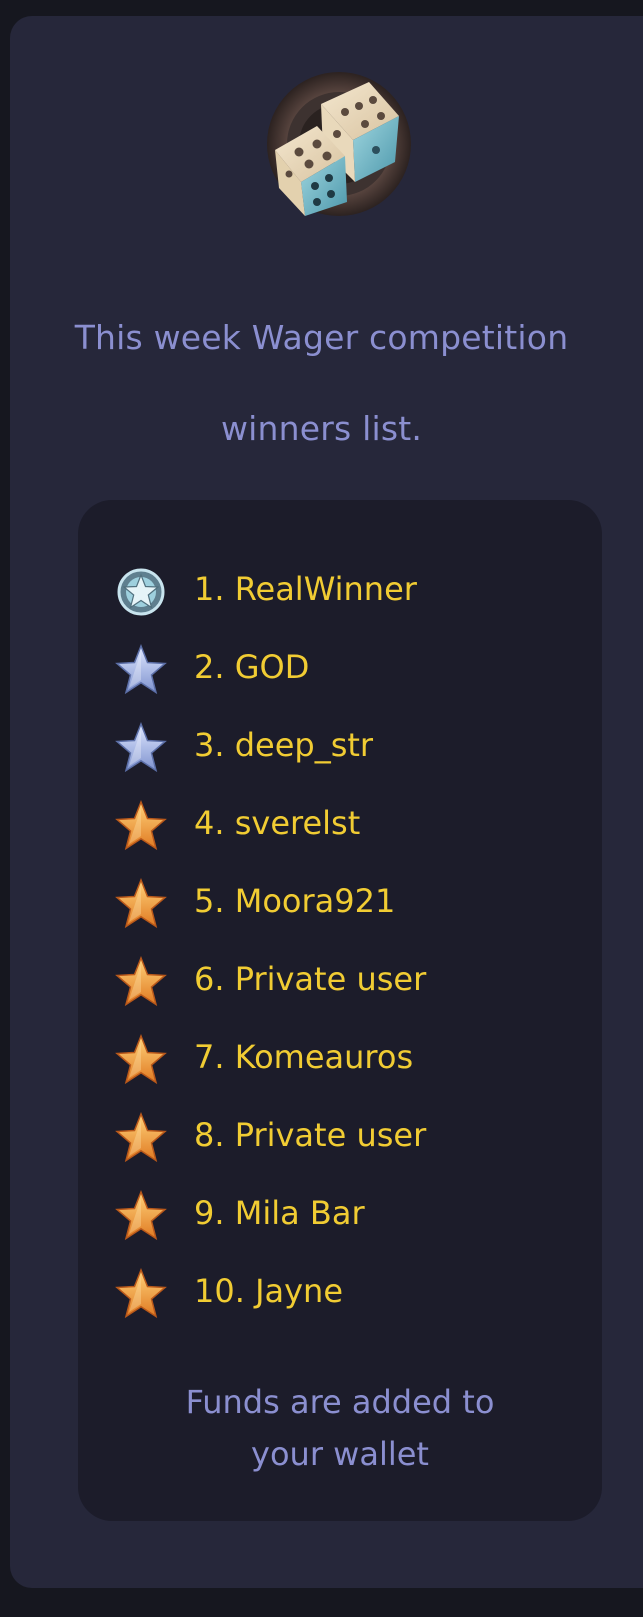  Describe the element at coordinates (321, 428) in the screenshot. I see `competition-title-line2: winners list.` at that location.